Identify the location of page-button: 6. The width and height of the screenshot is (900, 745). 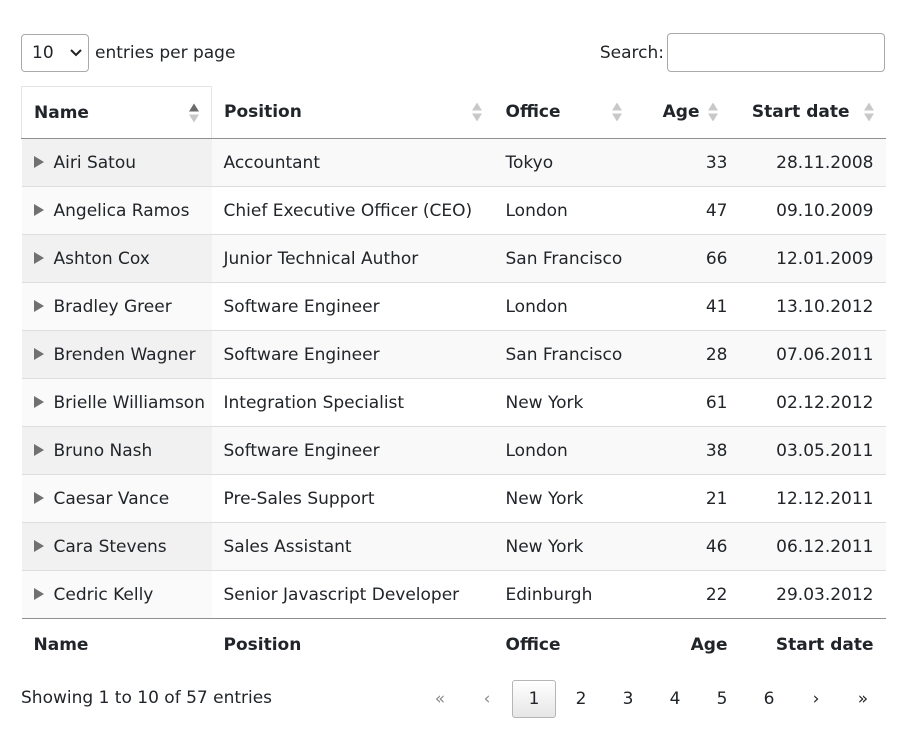
(769, 699).